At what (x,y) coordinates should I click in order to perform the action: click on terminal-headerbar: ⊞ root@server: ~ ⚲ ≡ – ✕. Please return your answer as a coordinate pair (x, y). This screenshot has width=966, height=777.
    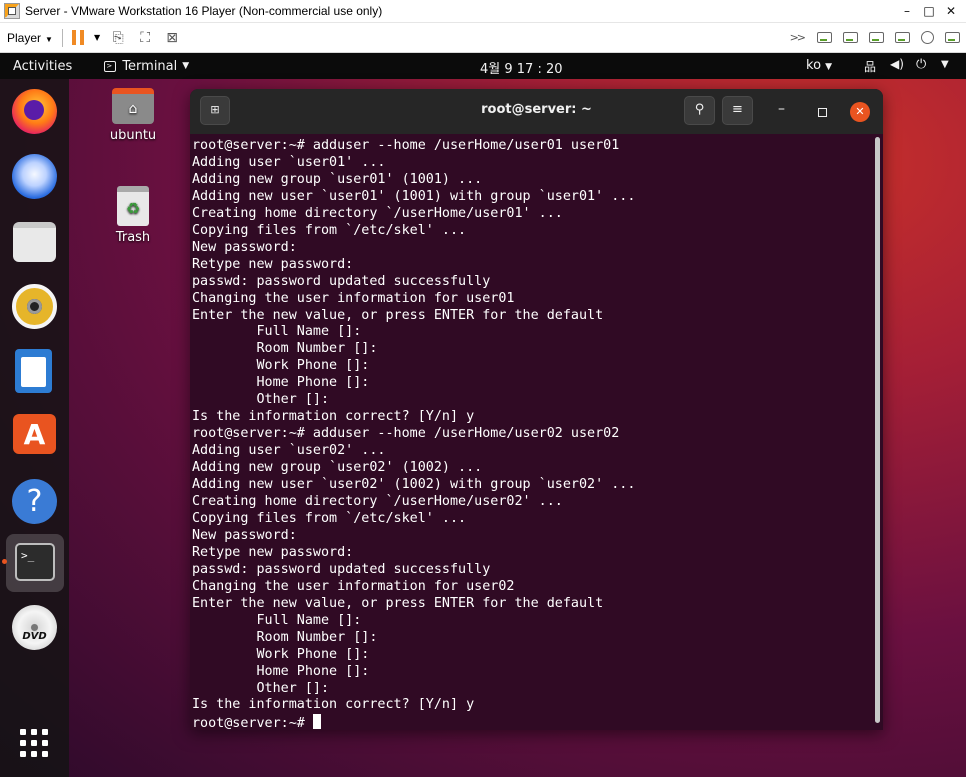
    Looking at the image, I should click on (536, 111).